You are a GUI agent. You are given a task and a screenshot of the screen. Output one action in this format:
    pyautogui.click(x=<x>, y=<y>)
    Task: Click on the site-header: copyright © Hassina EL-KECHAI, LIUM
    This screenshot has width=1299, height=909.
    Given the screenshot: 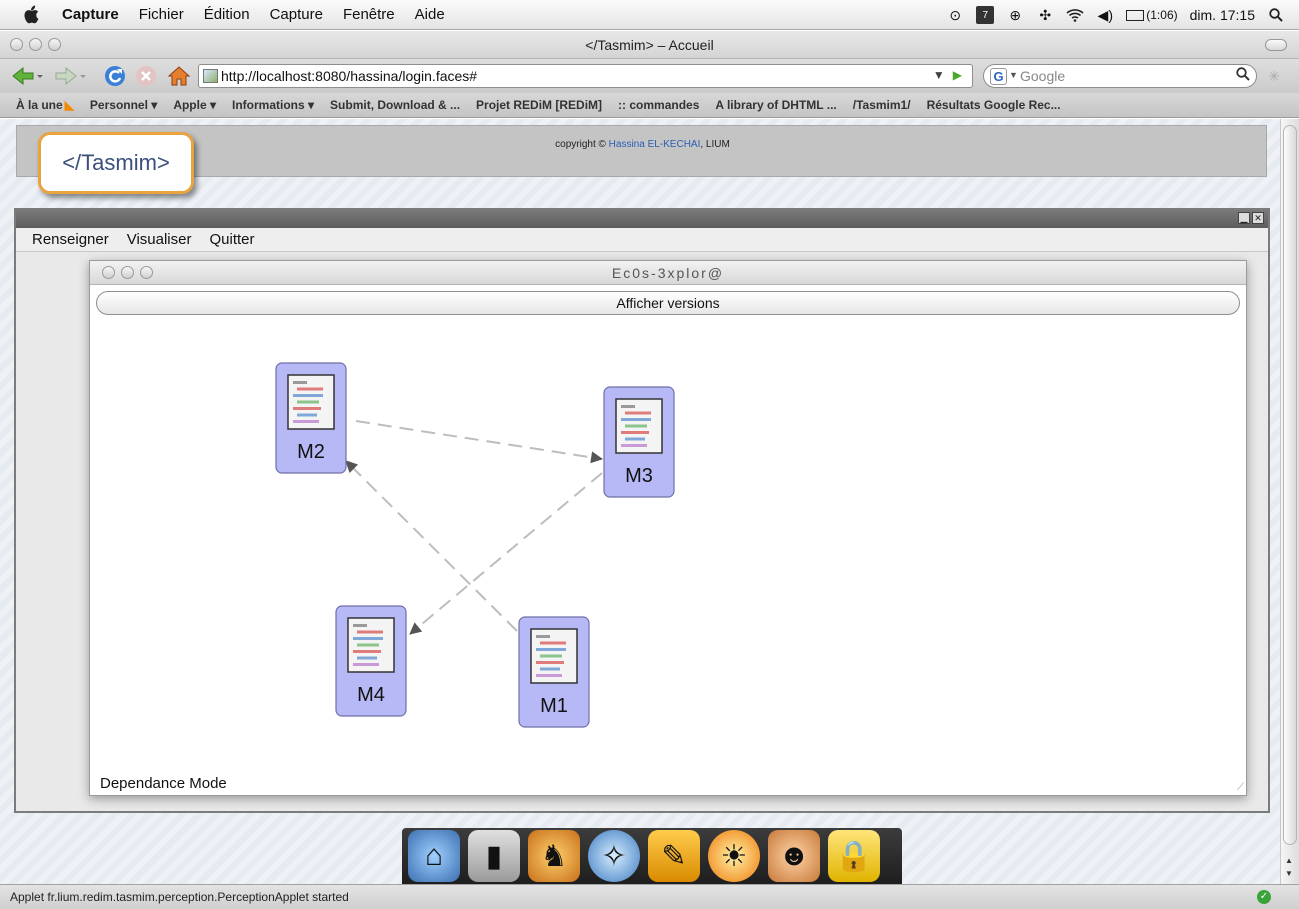 What is the action you would take?
    pyautogui.click(x=641, y=151)
    